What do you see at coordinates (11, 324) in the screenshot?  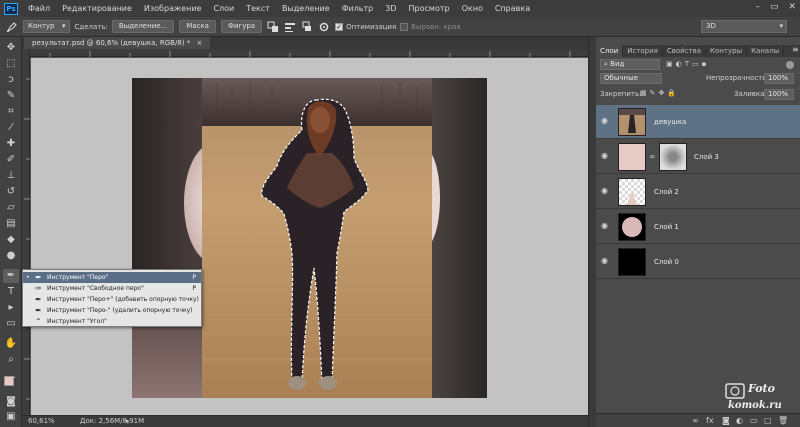 I see `rectangle-tool-icon: ▭` at bounding box center [11, 324].